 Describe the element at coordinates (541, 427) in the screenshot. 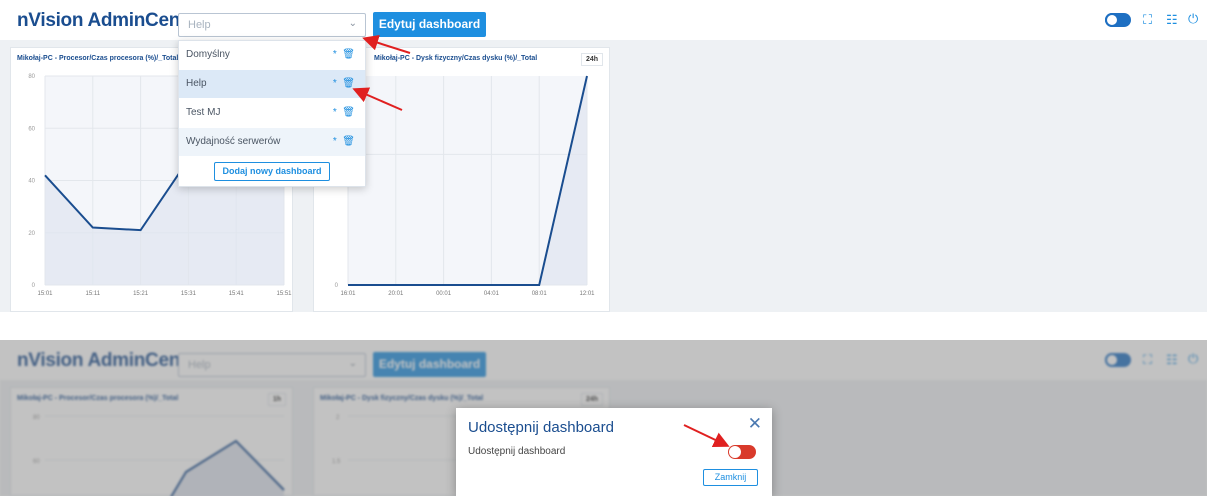

I see `modal-title: Udostępnij dashboard` at that location.